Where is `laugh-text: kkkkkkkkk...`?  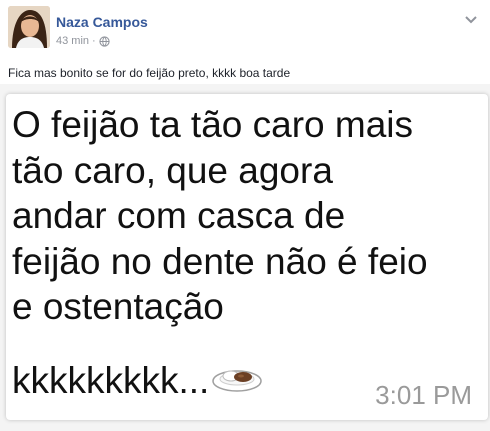 laugh-text: kkkkkkkkk... is located at coordinates (111, 380).